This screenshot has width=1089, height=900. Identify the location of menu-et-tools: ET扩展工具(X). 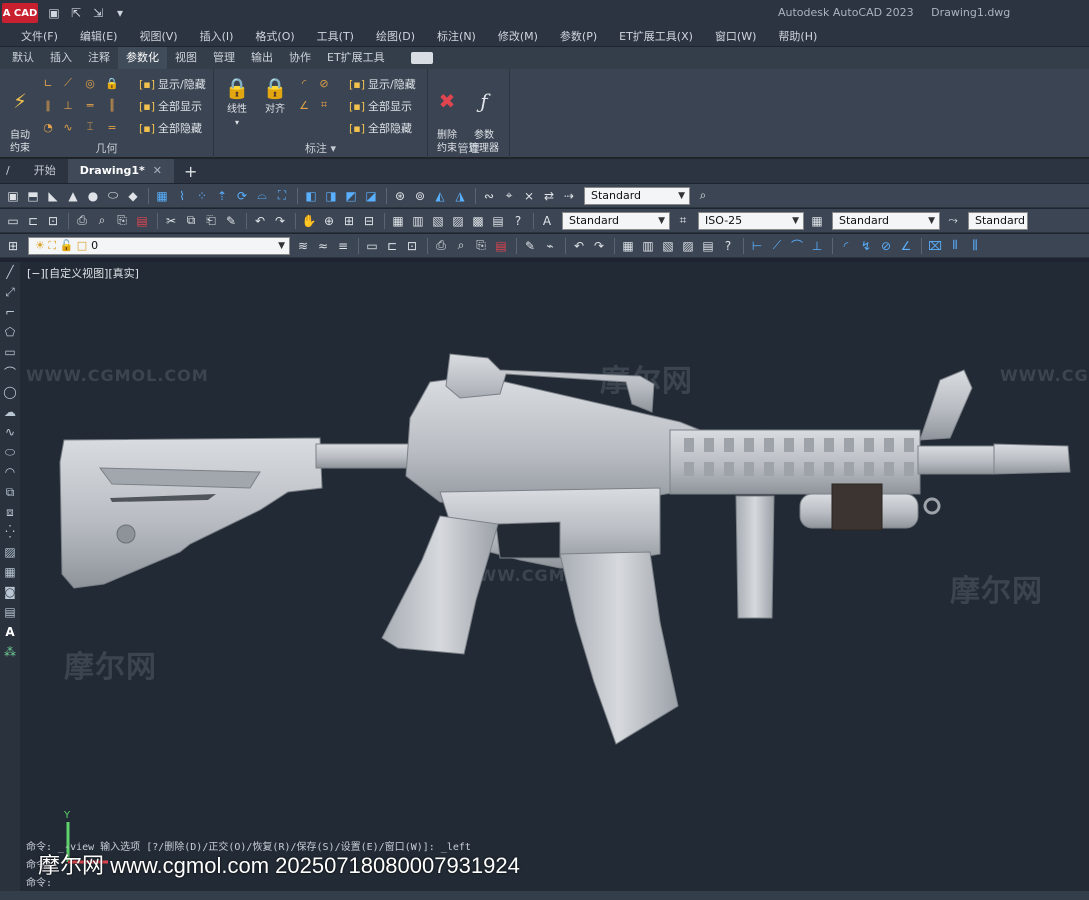
(656, 36).